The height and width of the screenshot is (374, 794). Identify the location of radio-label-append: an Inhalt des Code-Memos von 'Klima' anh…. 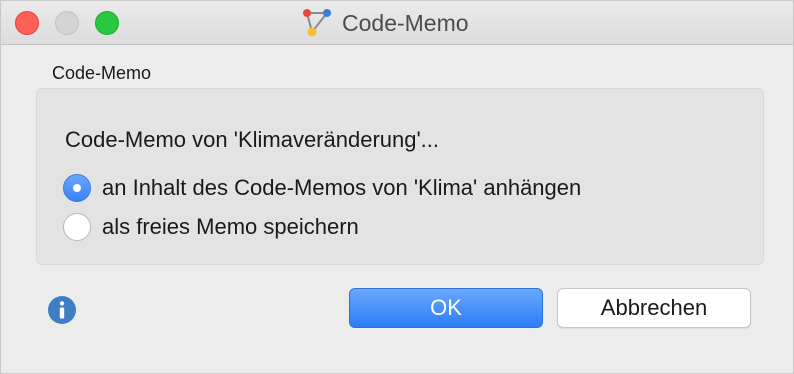
(341, 188).